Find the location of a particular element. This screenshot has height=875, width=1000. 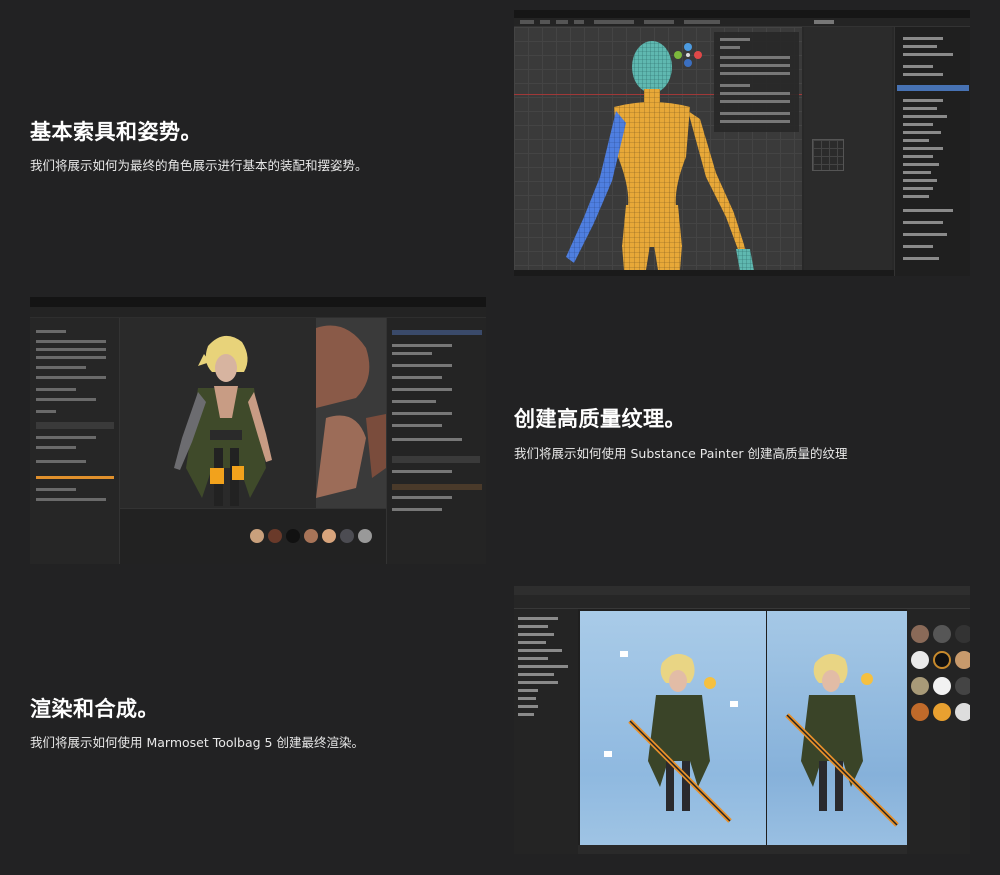

brush-color-swatch is located at coordinates (75, 477).